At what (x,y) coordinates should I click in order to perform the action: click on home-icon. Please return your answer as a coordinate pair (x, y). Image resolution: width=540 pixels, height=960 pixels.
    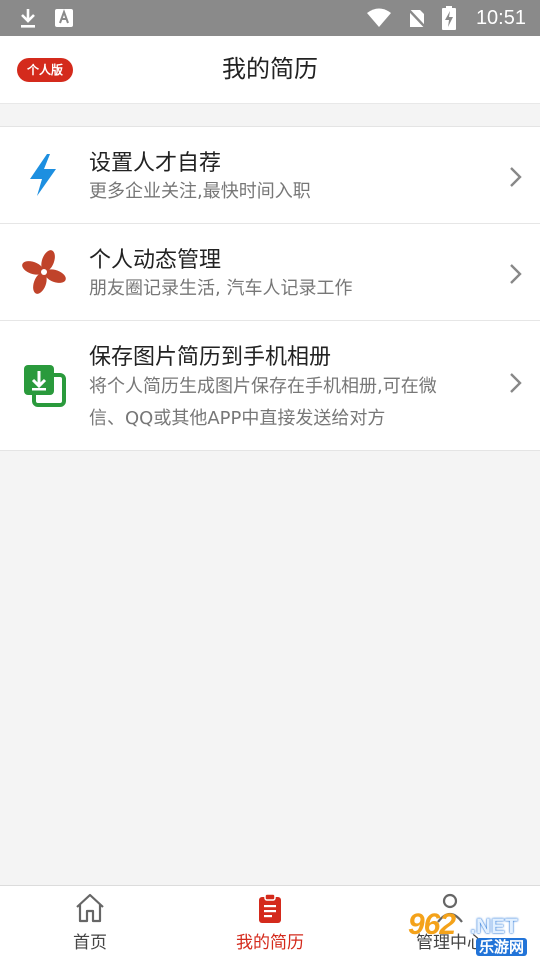
    Looking at the image, I should click on (90, 908).